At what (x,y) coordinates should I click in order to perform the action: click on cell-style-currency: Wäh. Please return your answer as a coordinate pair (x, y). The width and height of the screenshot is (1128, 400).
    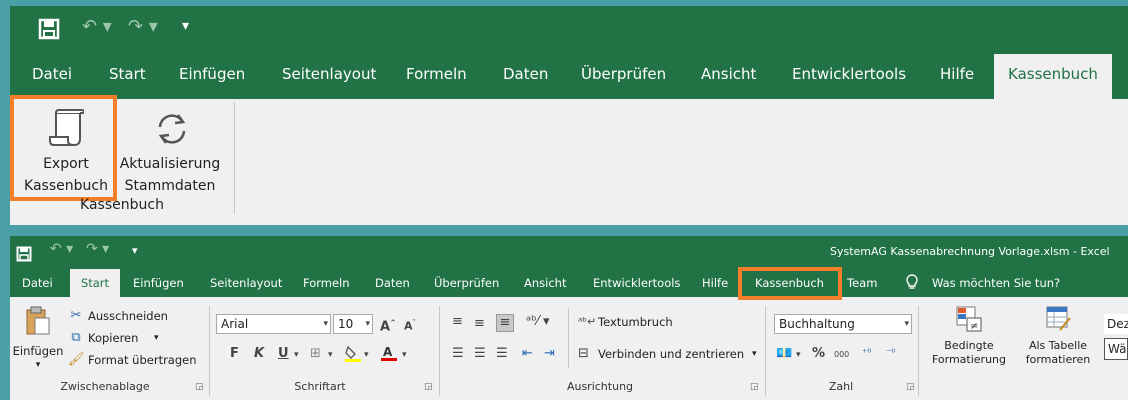
    Looking at the image, I should click on (1116, 349).